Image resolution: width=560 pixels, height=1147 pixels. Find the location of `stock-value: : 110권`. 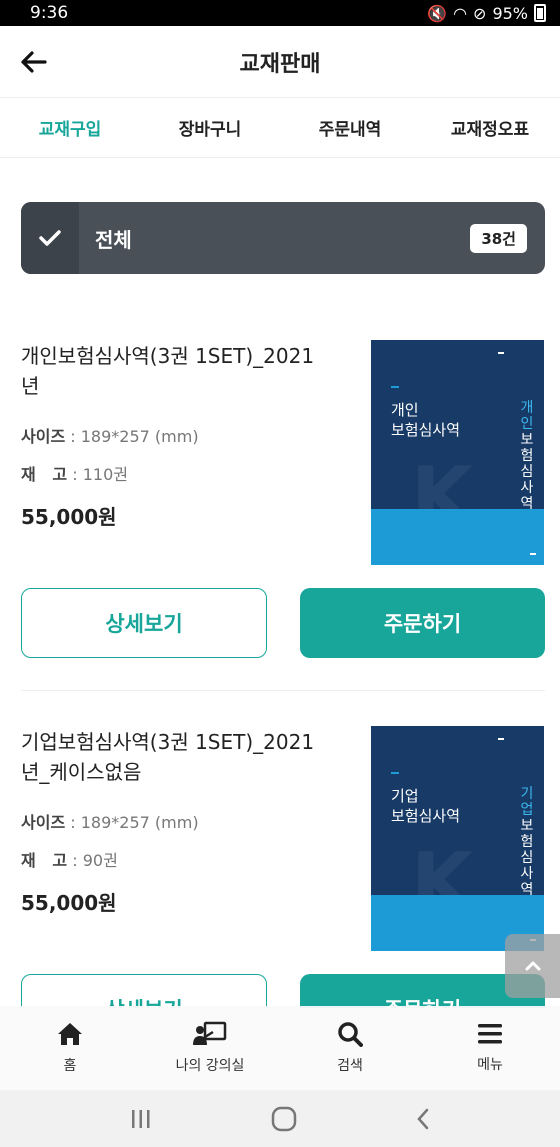

stock-value: : 110권 is located at coordinates (100, 474).